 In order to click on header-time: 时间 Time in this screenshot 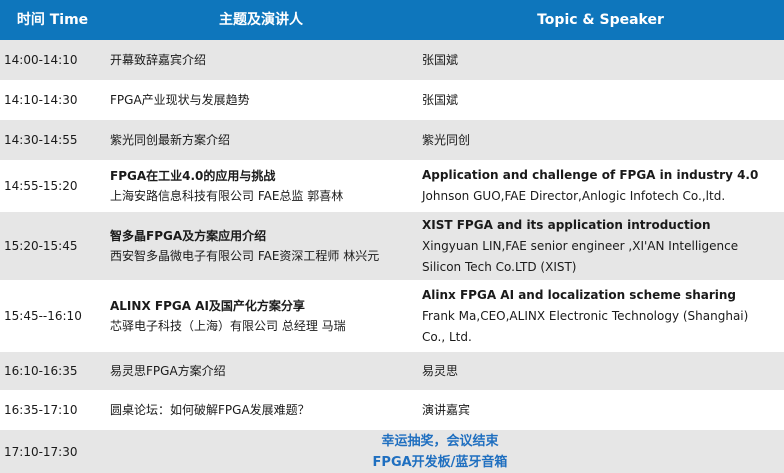, I will do `click(52, 20)`.